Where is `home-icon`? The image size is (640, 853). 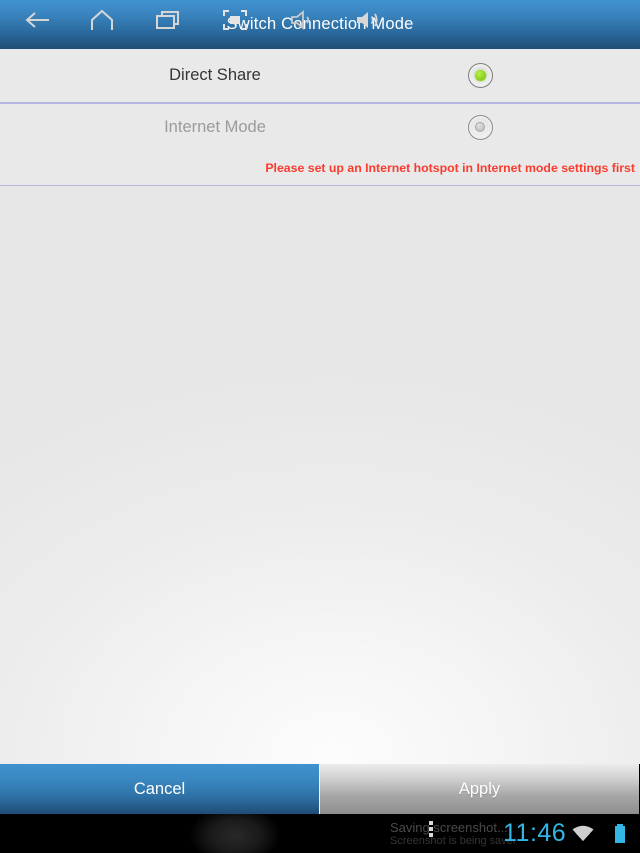 home-icon is located at coordinates (102, 19).